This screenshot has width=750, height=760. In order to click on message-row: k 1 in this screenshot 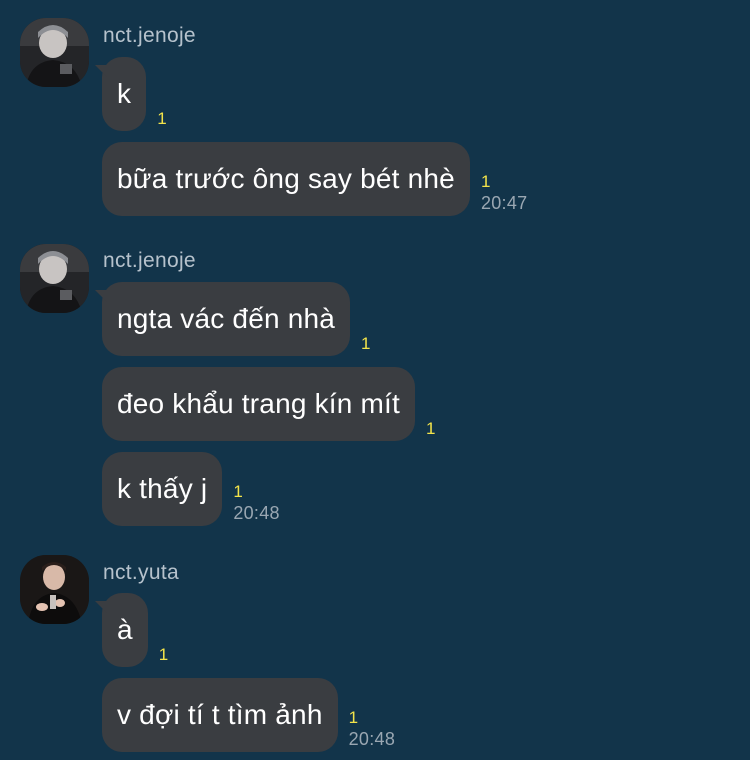, I will do `click(130, 94)`.